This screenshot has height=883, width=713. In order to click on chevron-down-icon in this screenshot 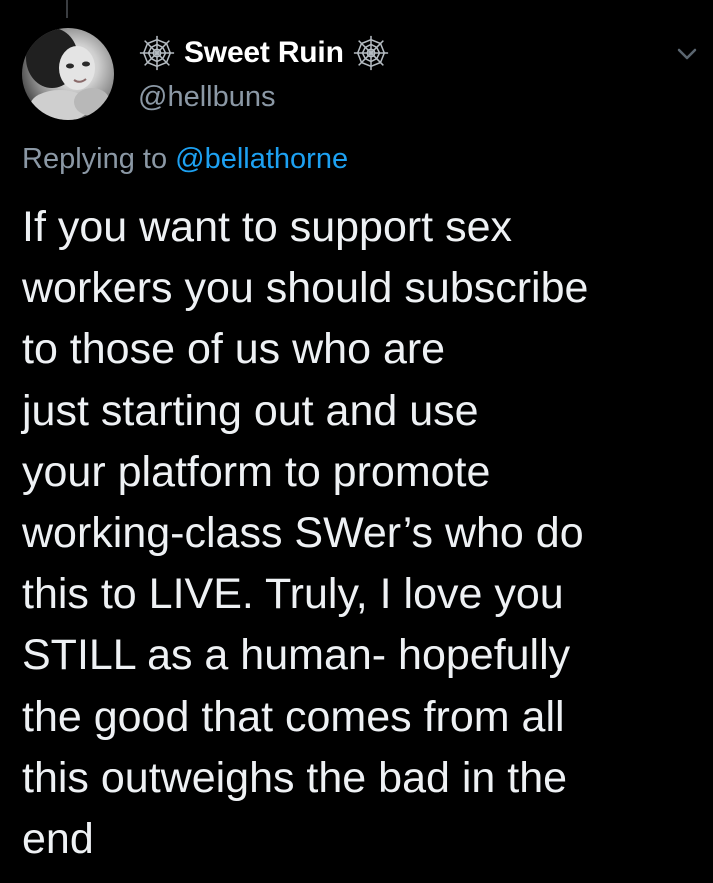, I will do `click(687, 54)`.